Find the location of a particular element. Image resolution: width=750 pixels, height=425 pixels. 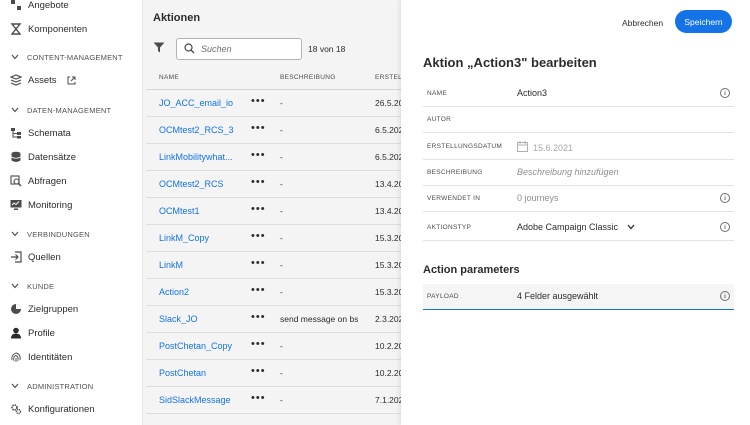

sidebar-item-offers: Angebote is located at coordinates (39, 7).